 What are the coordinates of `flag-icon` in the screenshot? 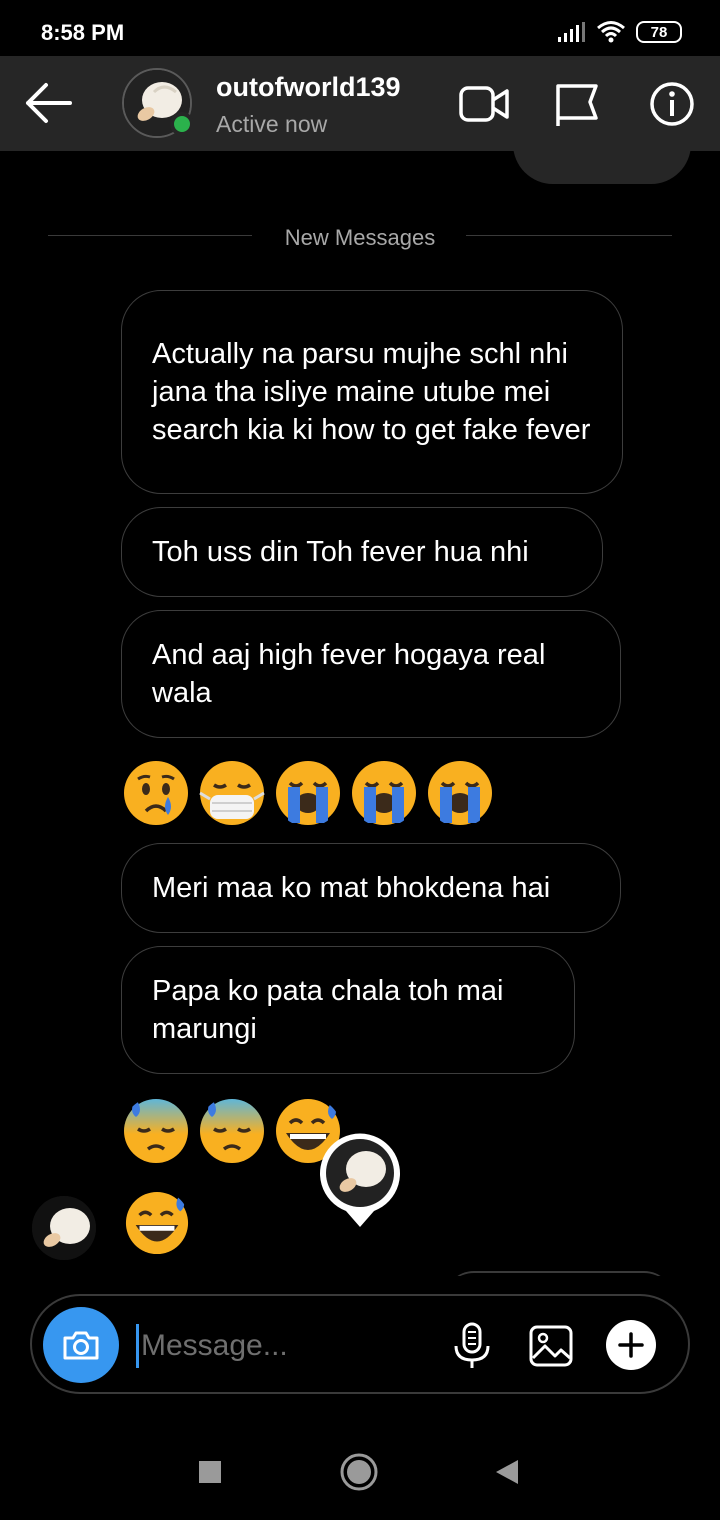 It's located at (576, 104).